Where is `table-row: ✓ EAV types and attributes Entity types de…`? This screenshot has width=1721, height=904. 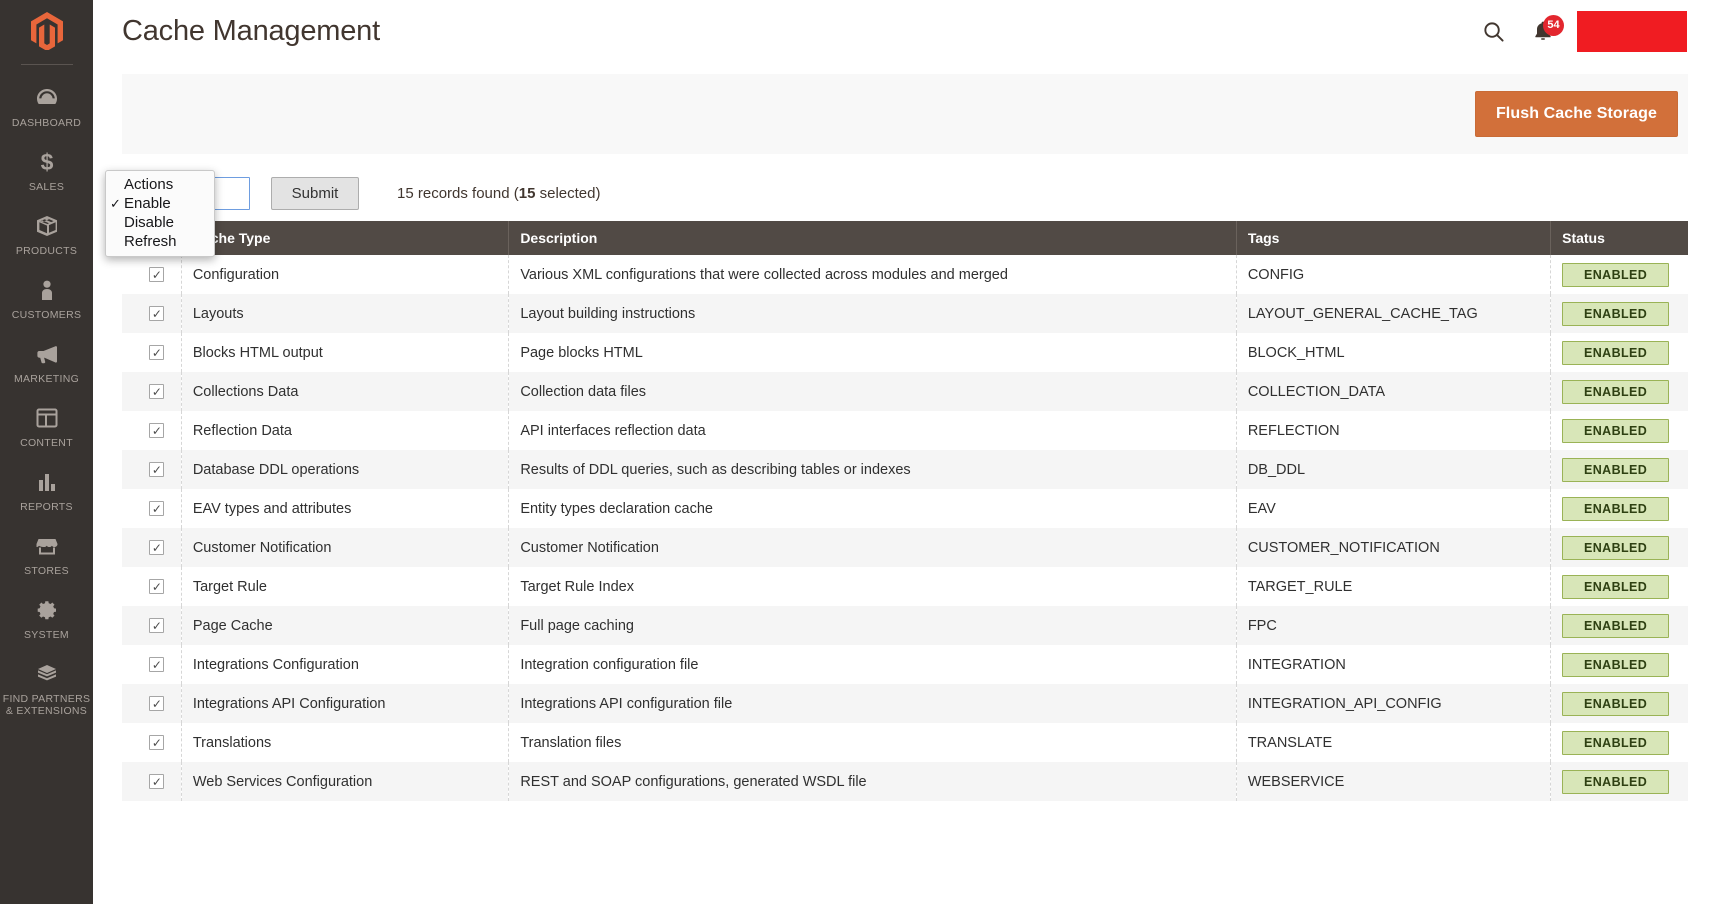
table-row: ✓ EAV types and attributes Entity types de… is located at coordinates (905, 508).